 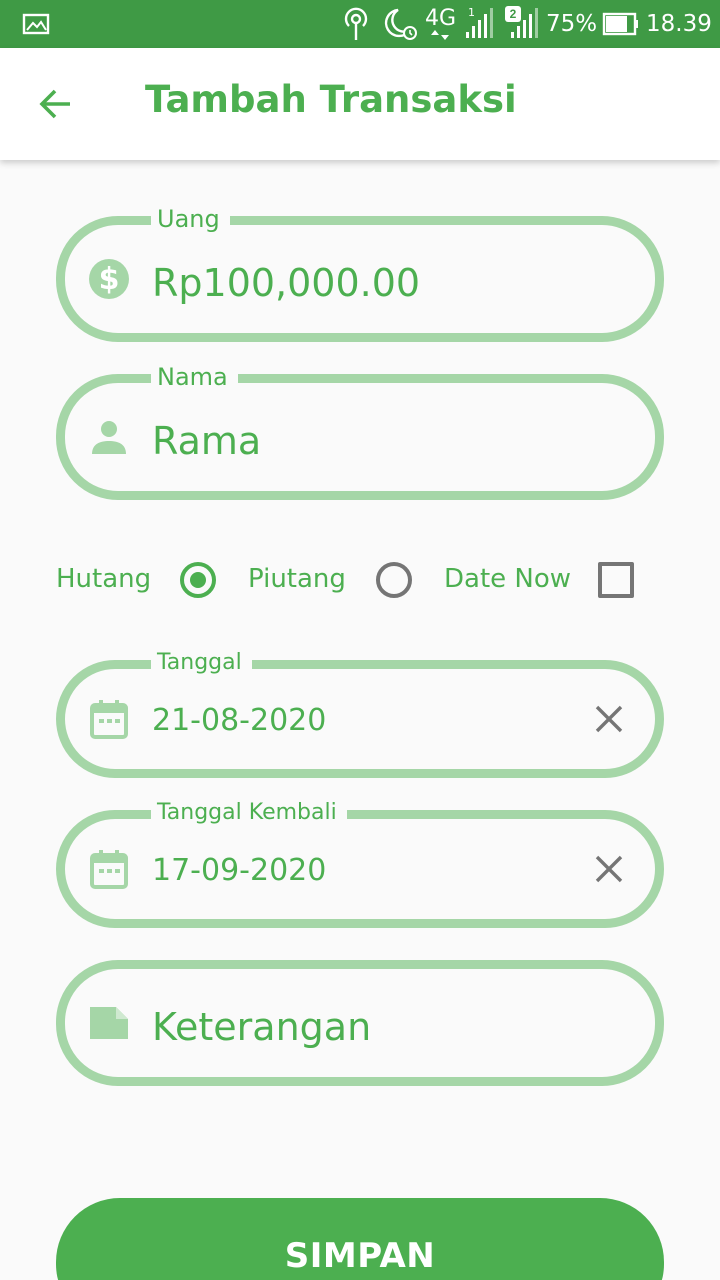 I want to click on network-type: 4G, so click(x=440, y=24).